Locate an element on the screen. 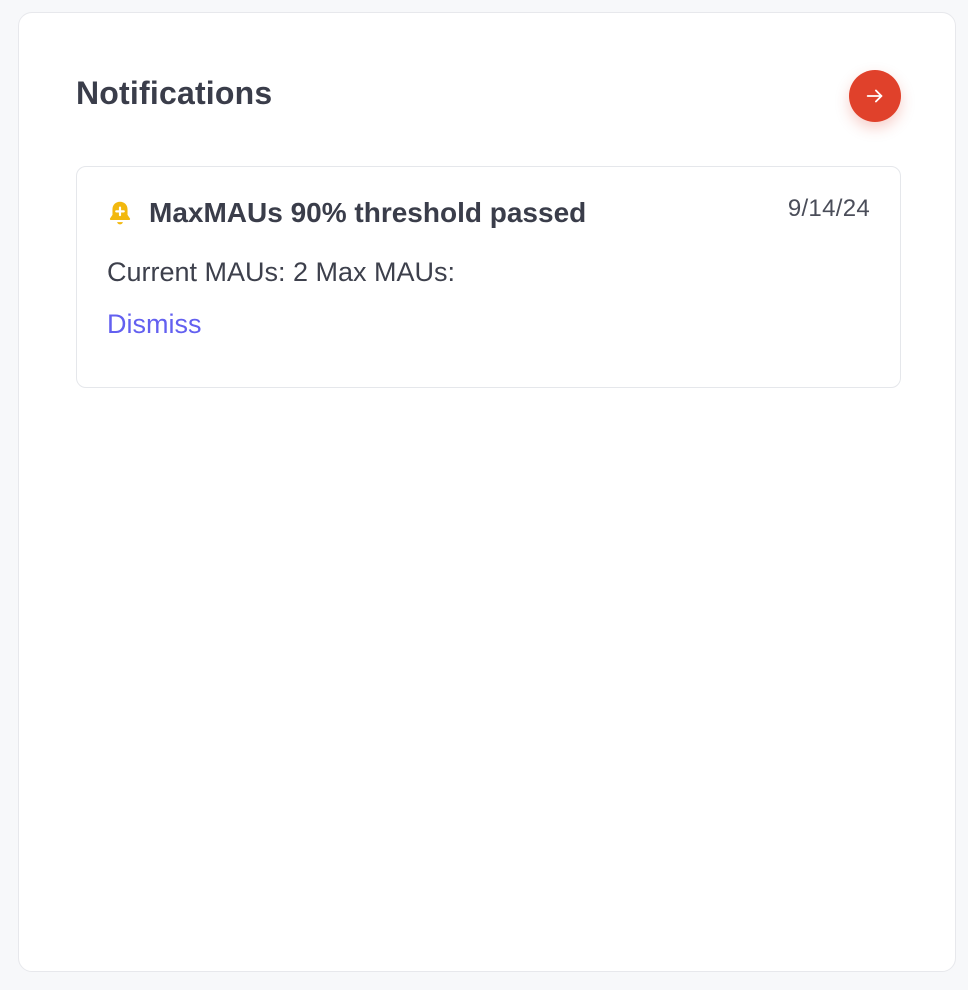 The width and height of the screenshot is (968, 990). open-notifications-button is located at coordinates (875, 96).